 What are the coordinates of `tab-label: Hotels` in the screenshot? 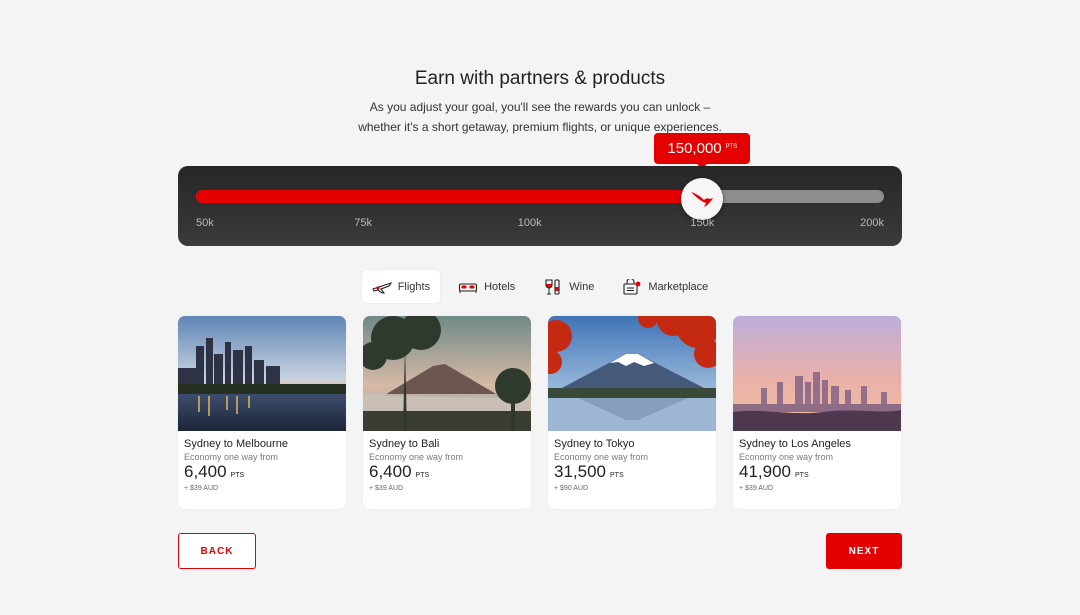 It's located at (500, 286).